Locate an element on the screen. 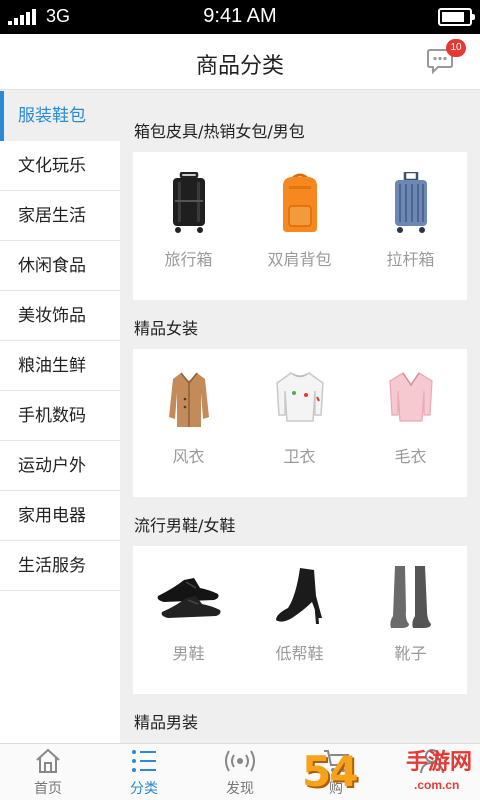 The height and width of the screenshot is (800, 480). home-icon is located at coordinates (48, 760).